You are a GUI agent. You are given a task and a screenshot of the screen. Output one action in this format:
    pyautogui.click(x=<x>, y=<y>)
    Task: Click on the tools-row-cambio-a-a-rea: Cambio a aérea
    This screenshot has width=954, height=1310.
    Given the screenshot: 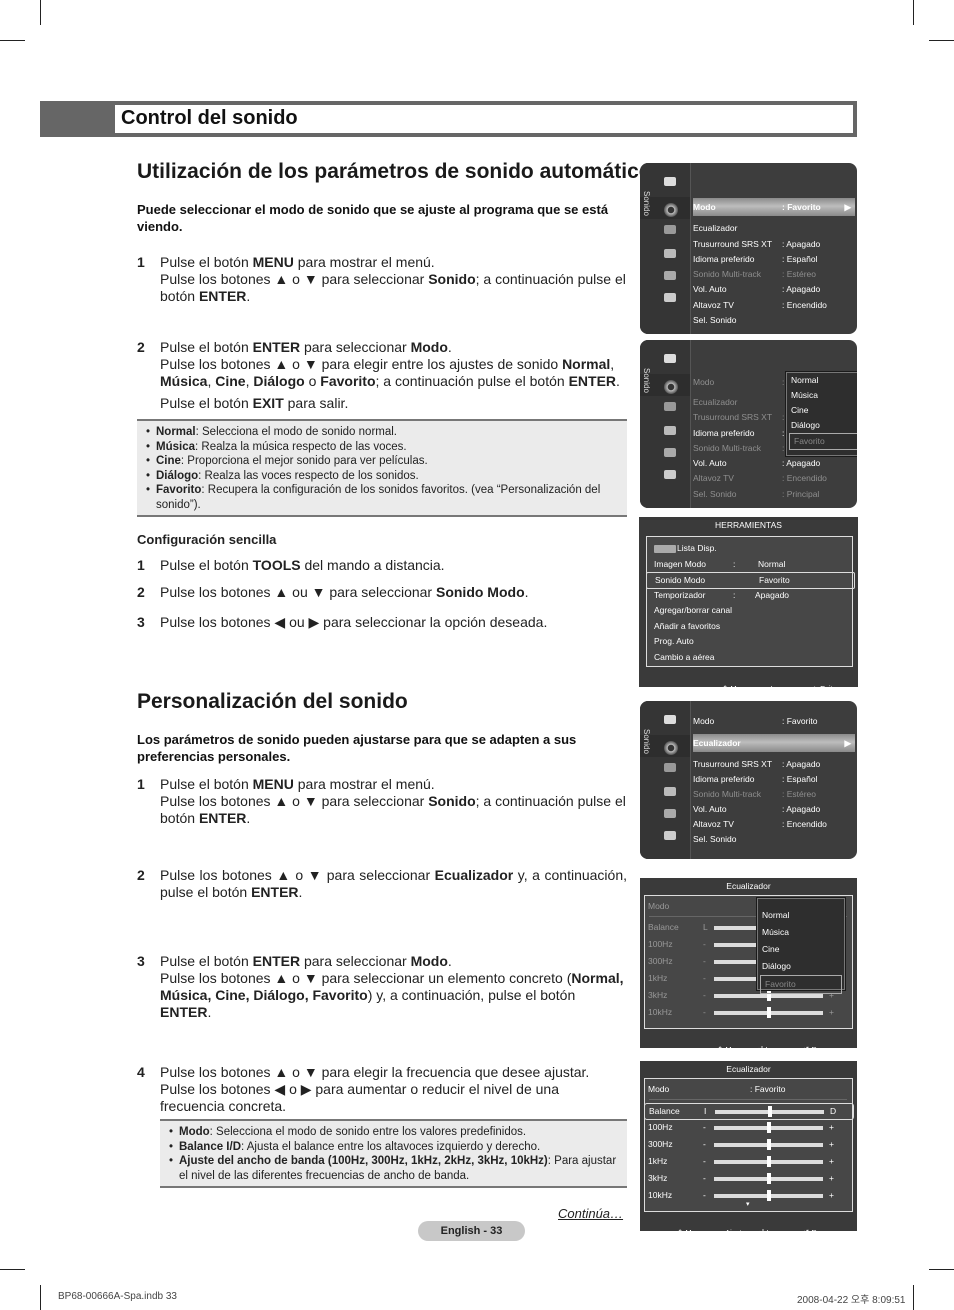 What is the action you would take?
    pyautogui.click(x=750, y=657)
    